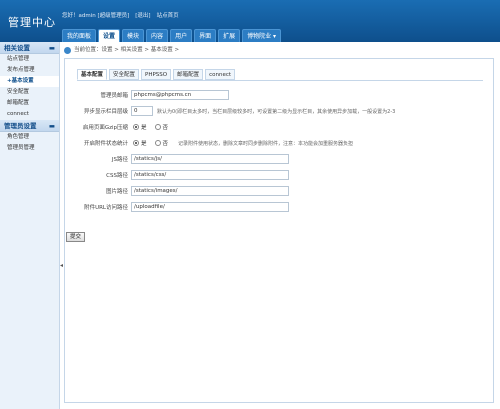  I want to click on form-row-admin-email: 管理员邮箱 phpcms@phpcms.cn, so click(153, 95).